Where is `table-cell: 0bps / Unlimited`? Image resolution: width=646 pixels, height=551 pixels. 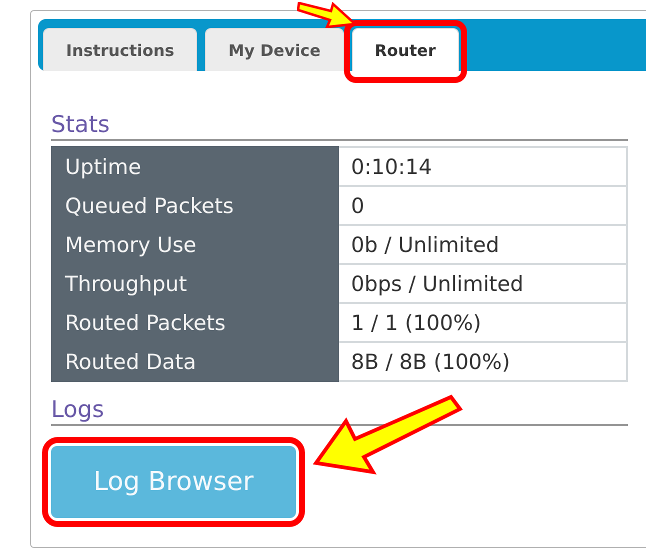
table-cell: 0bps / Unlimited is located at coordinates (482, 283).